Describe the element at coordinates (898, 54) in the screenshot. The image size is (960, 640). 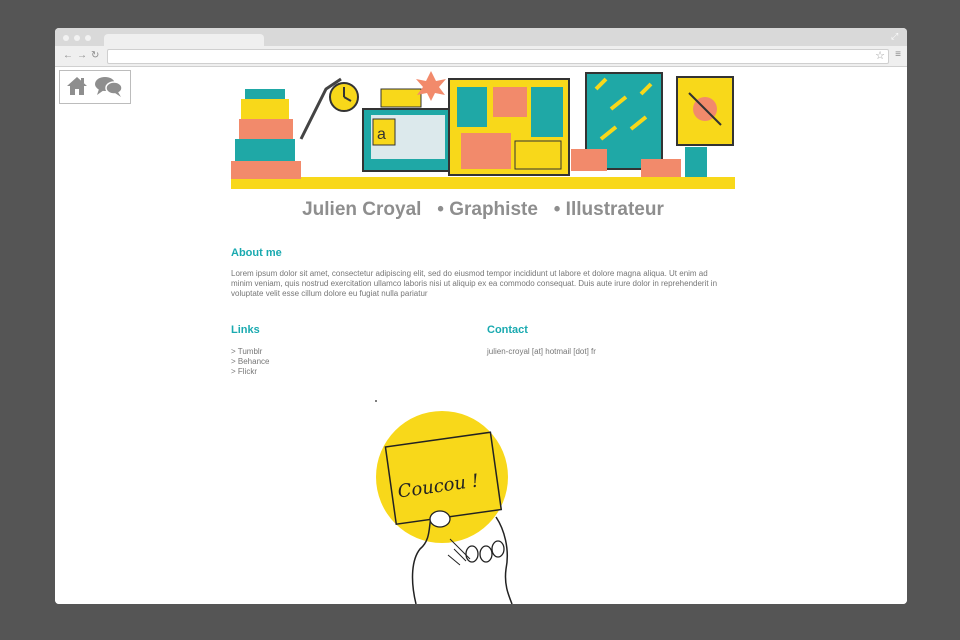
I see `menu-icon: ≡` at that location.